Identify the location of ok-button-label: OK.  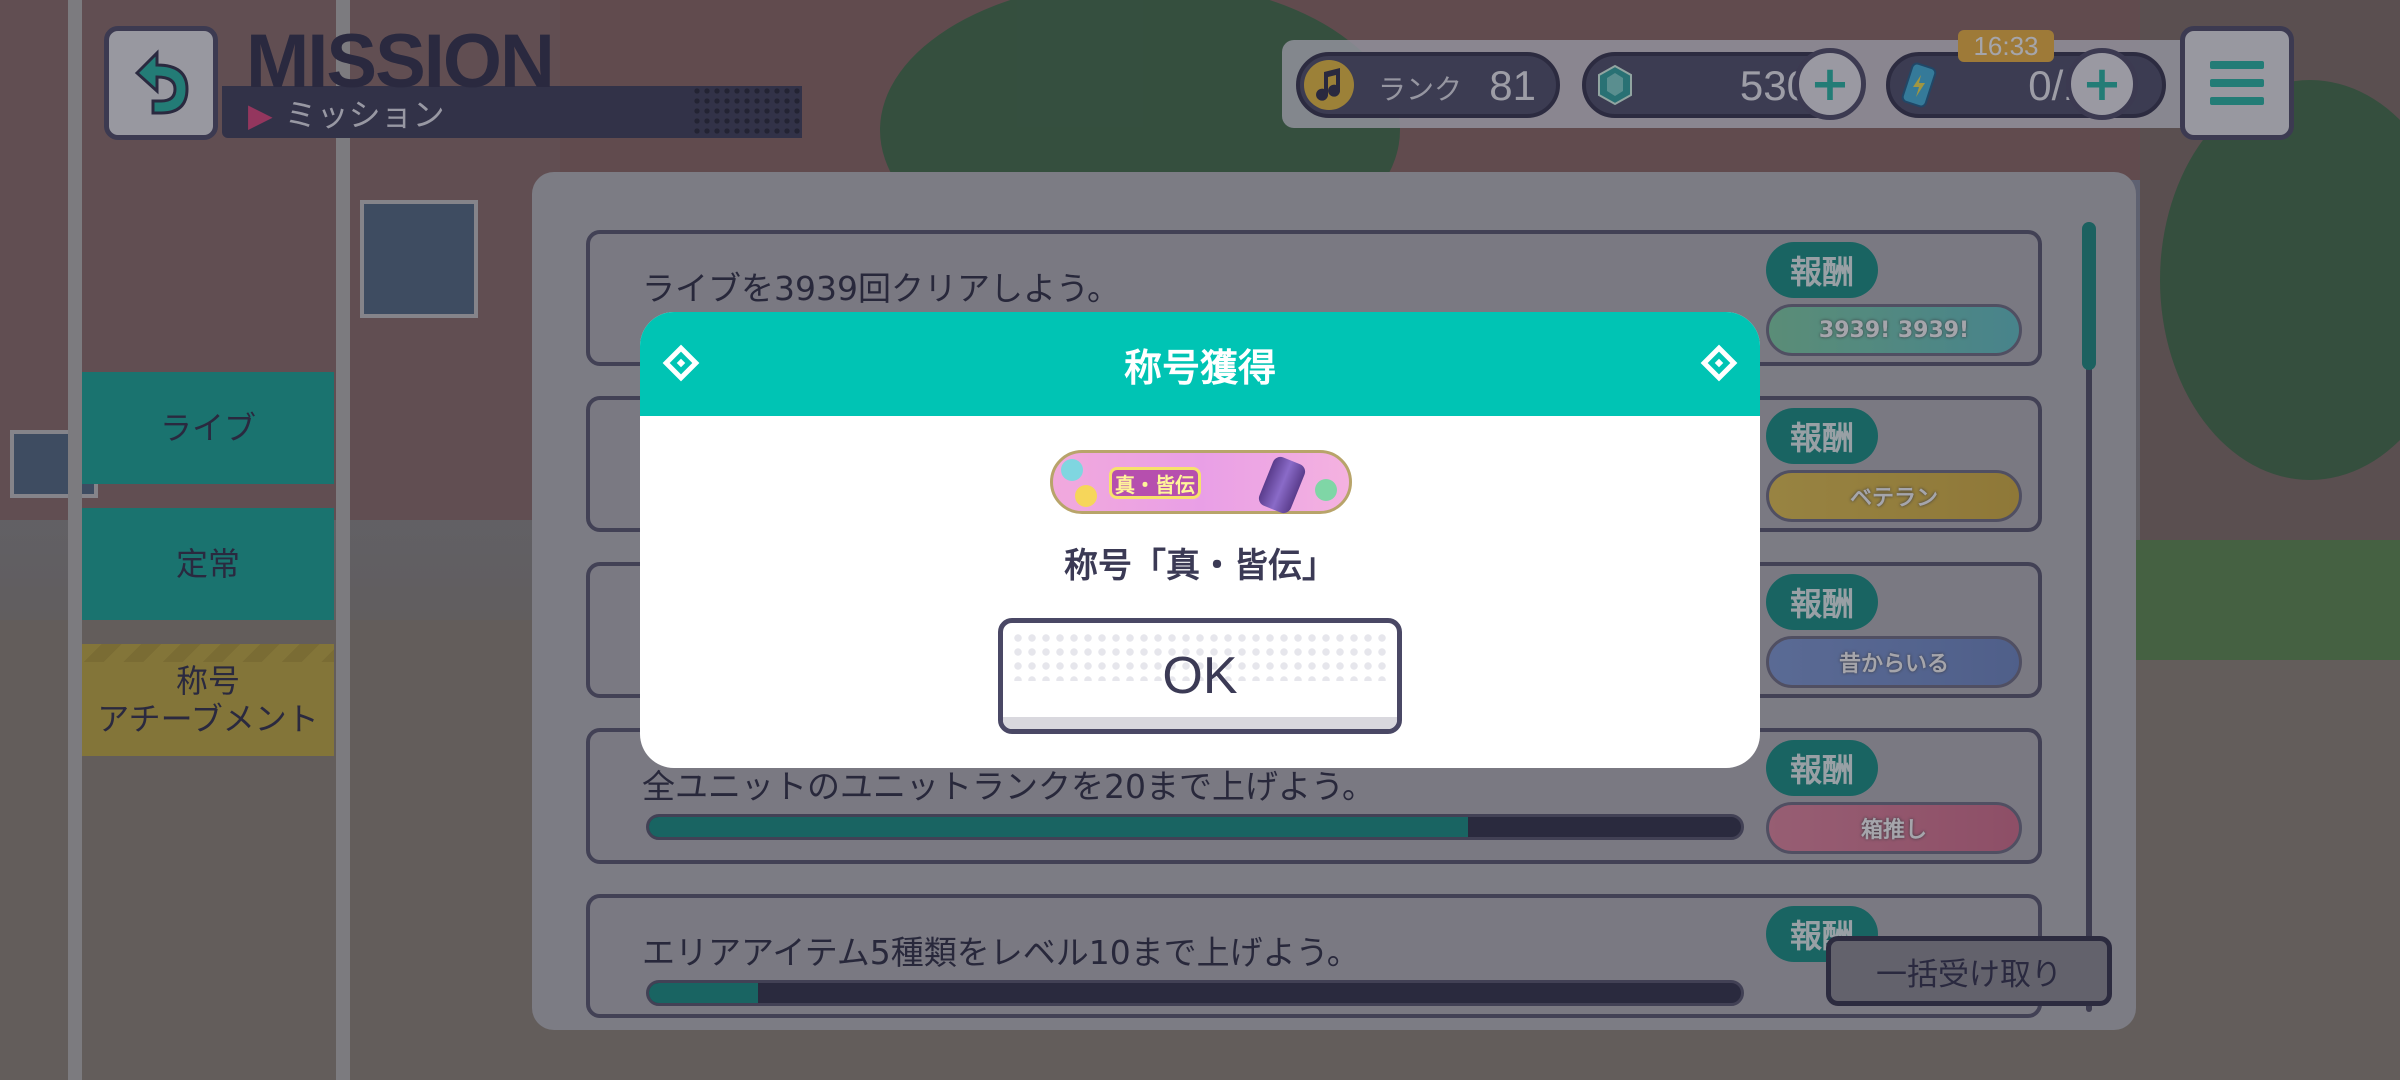
(1200, 676).